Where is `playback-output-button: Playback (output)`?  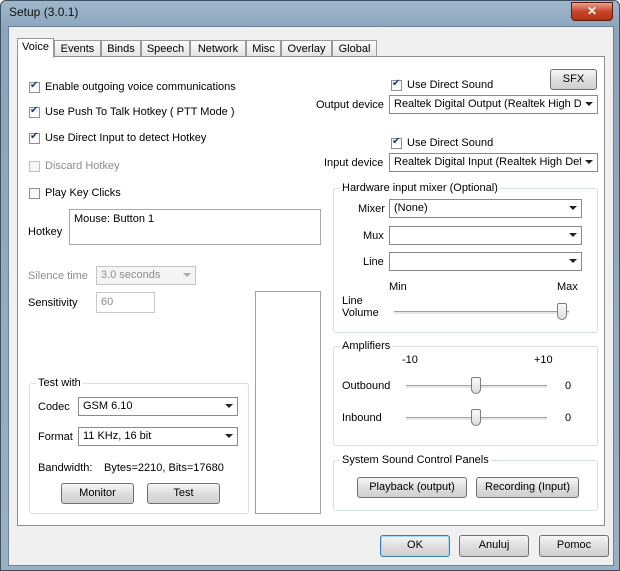
playback-output-button: Playback (output) is located at coordinates (412, 487).